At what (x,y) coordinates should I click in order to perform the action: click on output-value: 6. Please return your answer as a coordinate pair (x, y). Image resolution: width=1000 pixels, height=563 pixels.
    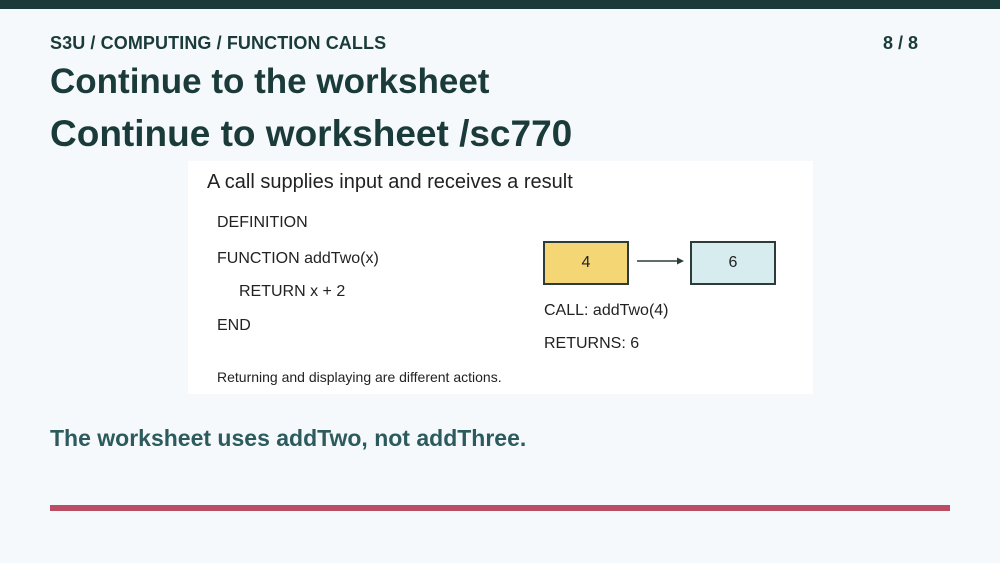
    Looking at the image, I should click on (733, 262).